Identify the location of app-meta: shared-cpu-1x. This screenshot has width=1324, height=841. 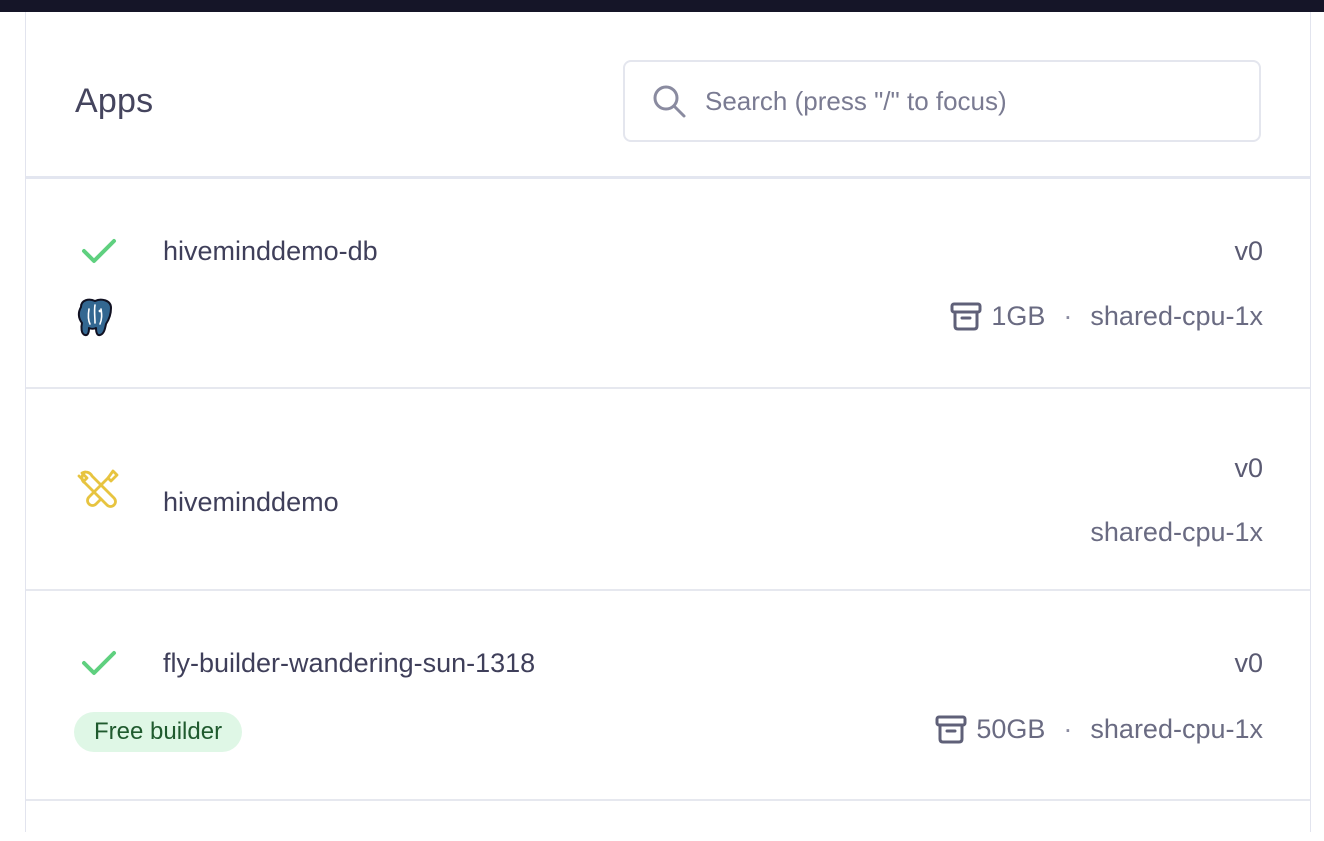
(1176, 532).